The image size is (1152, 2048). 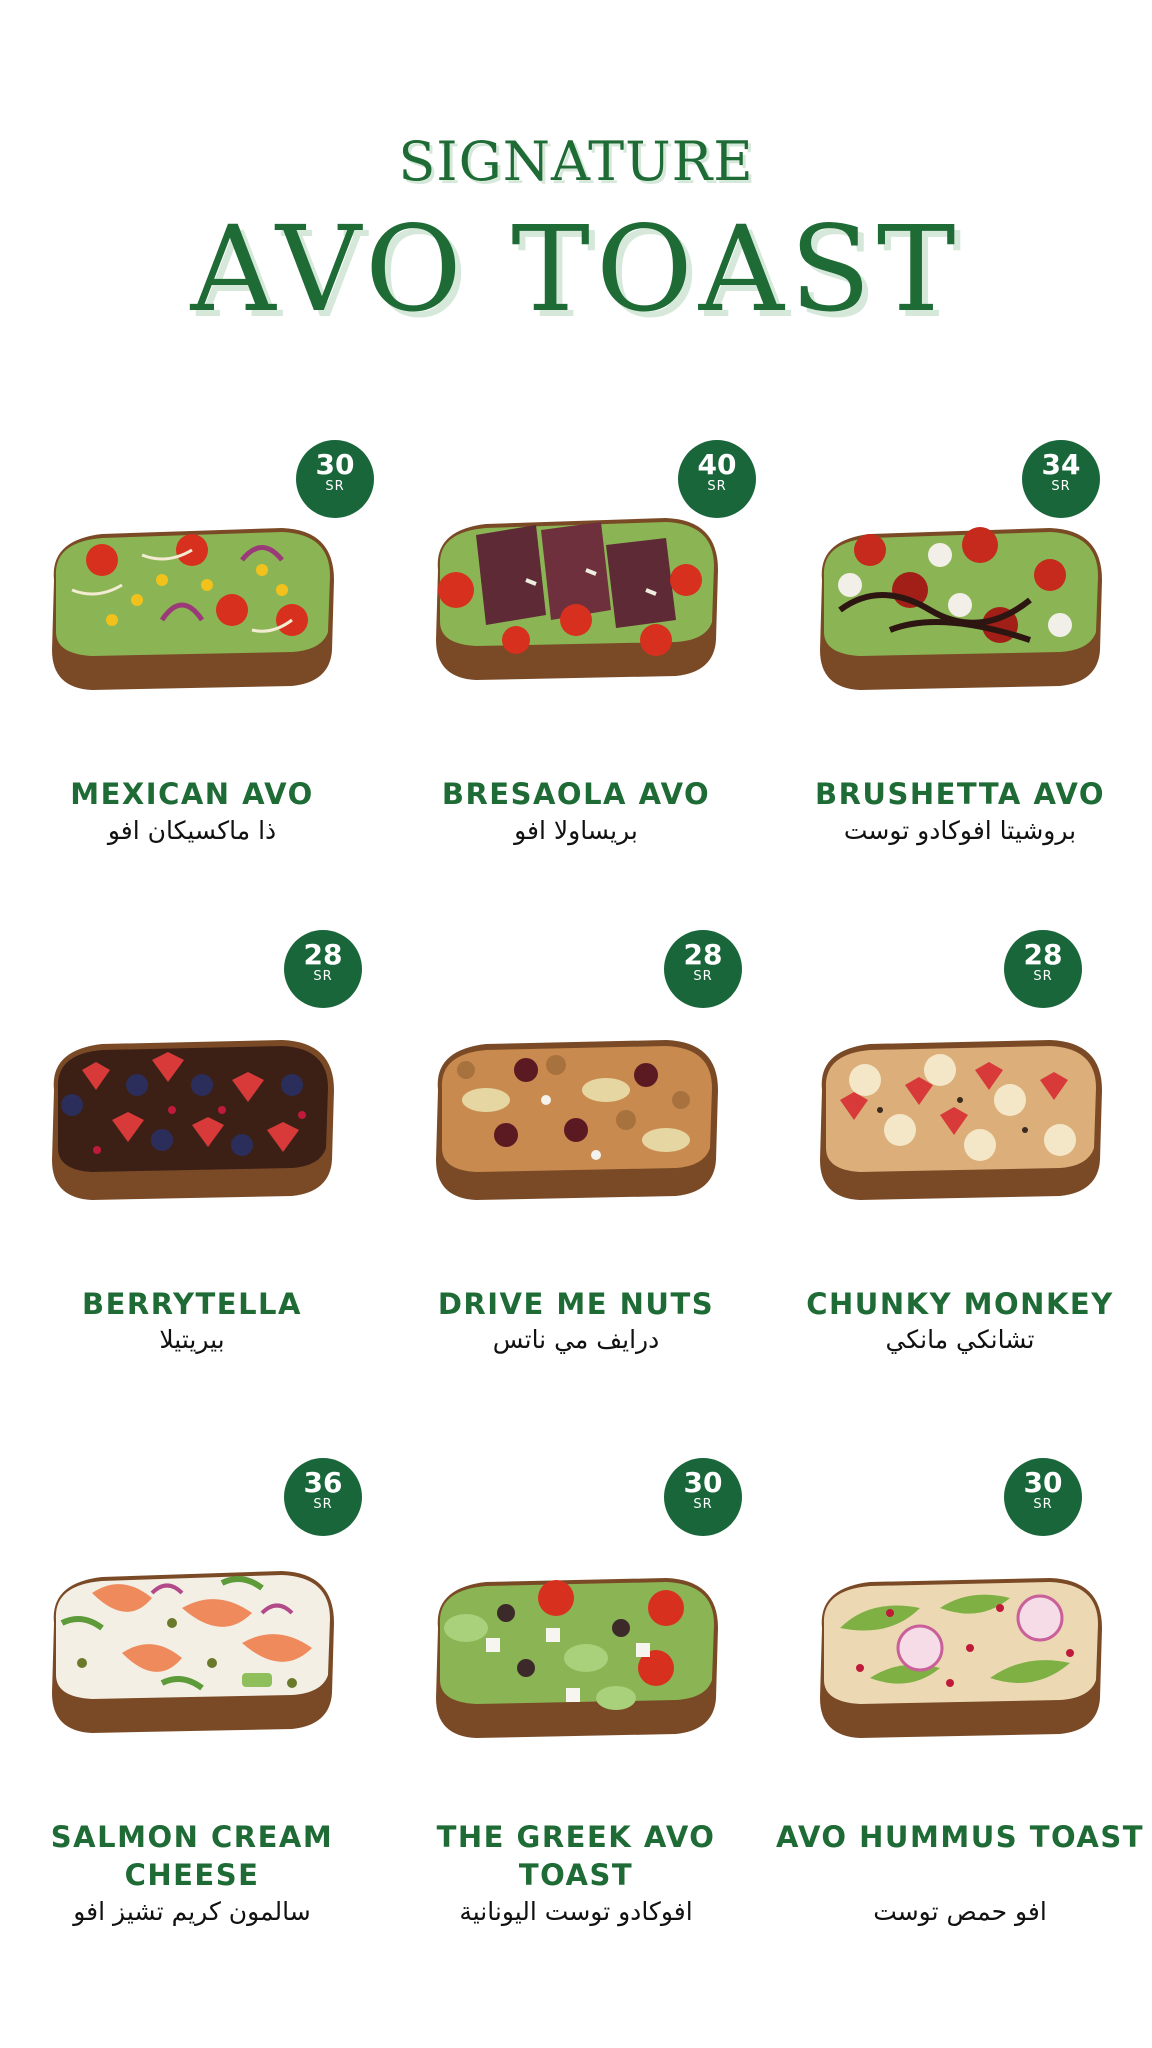 I want to click on item-name-en: DRIVE ME NUTS, so click(x=576, y=1304).